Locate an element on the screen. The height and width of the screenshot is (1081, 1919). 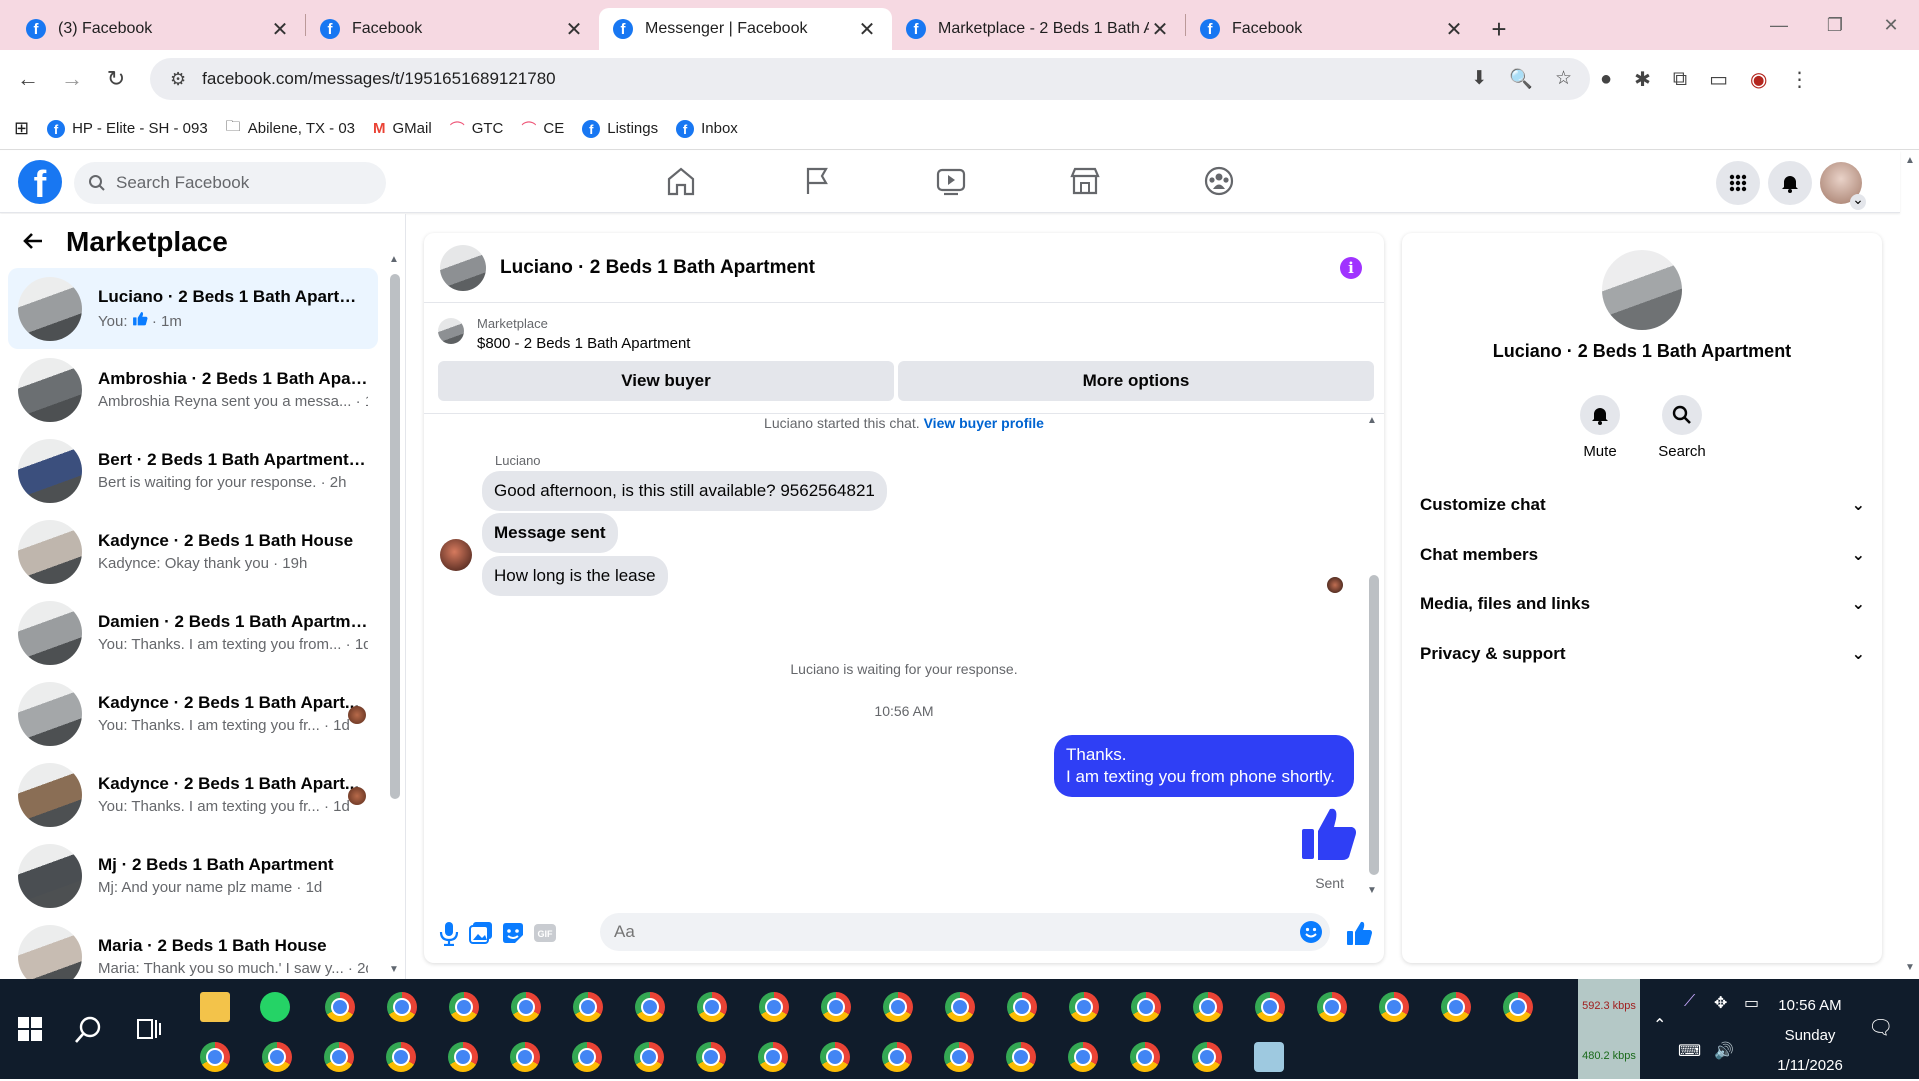
chat-members-section: Chat members ⌄ is located at coordinates (1642, 555).